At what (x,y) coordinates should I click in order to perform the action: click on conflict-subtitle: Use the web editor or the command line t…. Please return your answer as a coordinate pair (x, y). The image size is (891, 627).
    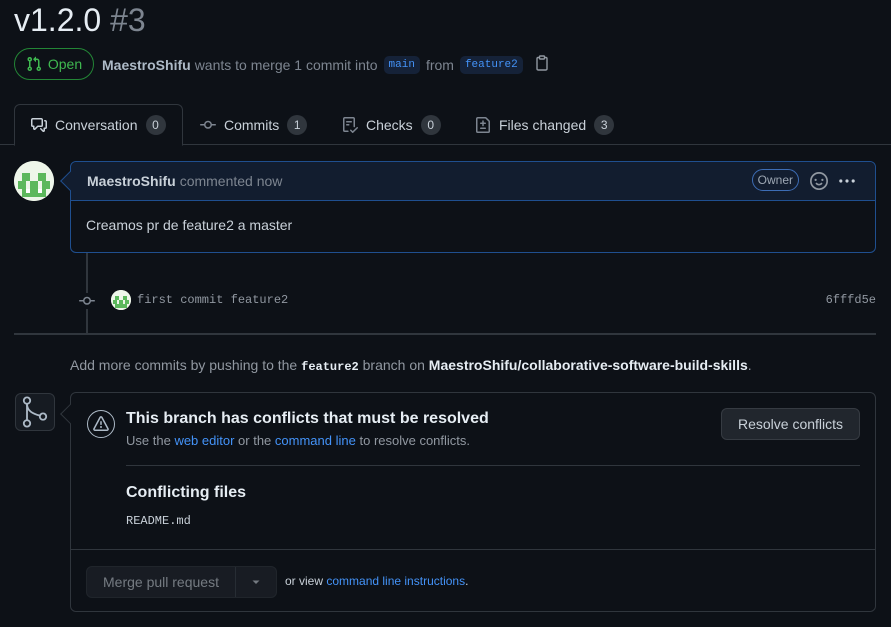
    Looking at the image, I should click on (298, 440).